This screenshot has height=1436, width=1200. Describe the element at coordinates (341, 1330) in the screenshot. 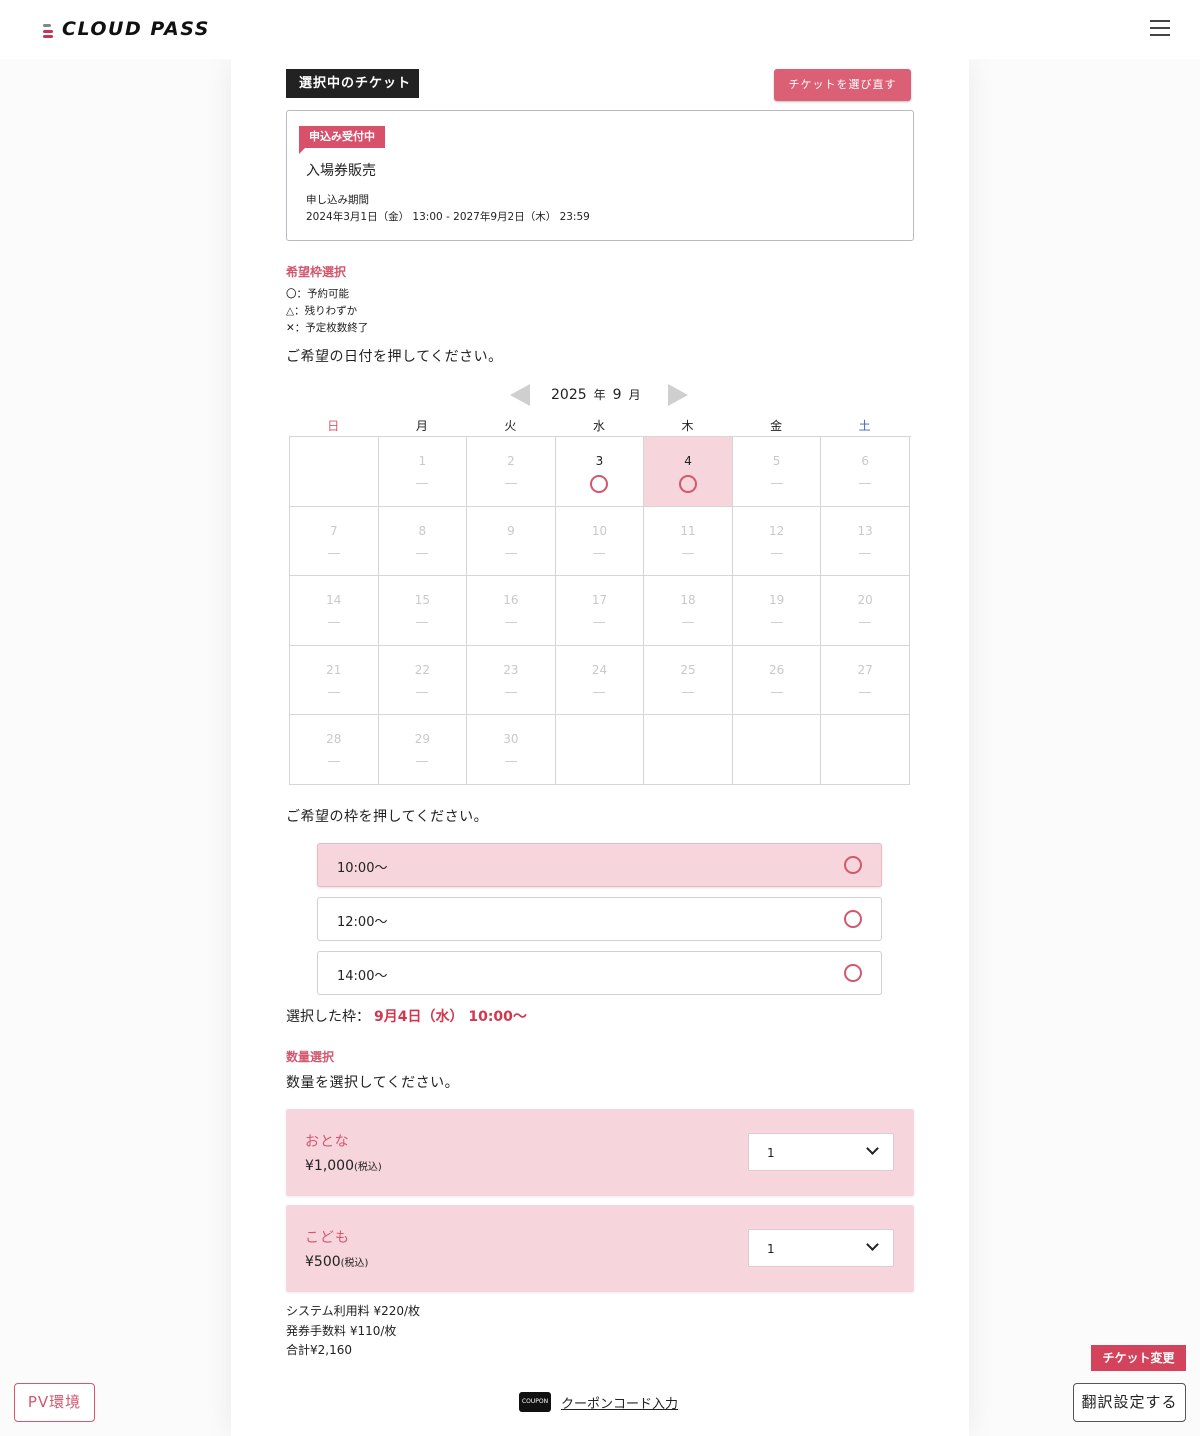

I see `issue-fee: 発券手数料 ¥110/枚` at that location.